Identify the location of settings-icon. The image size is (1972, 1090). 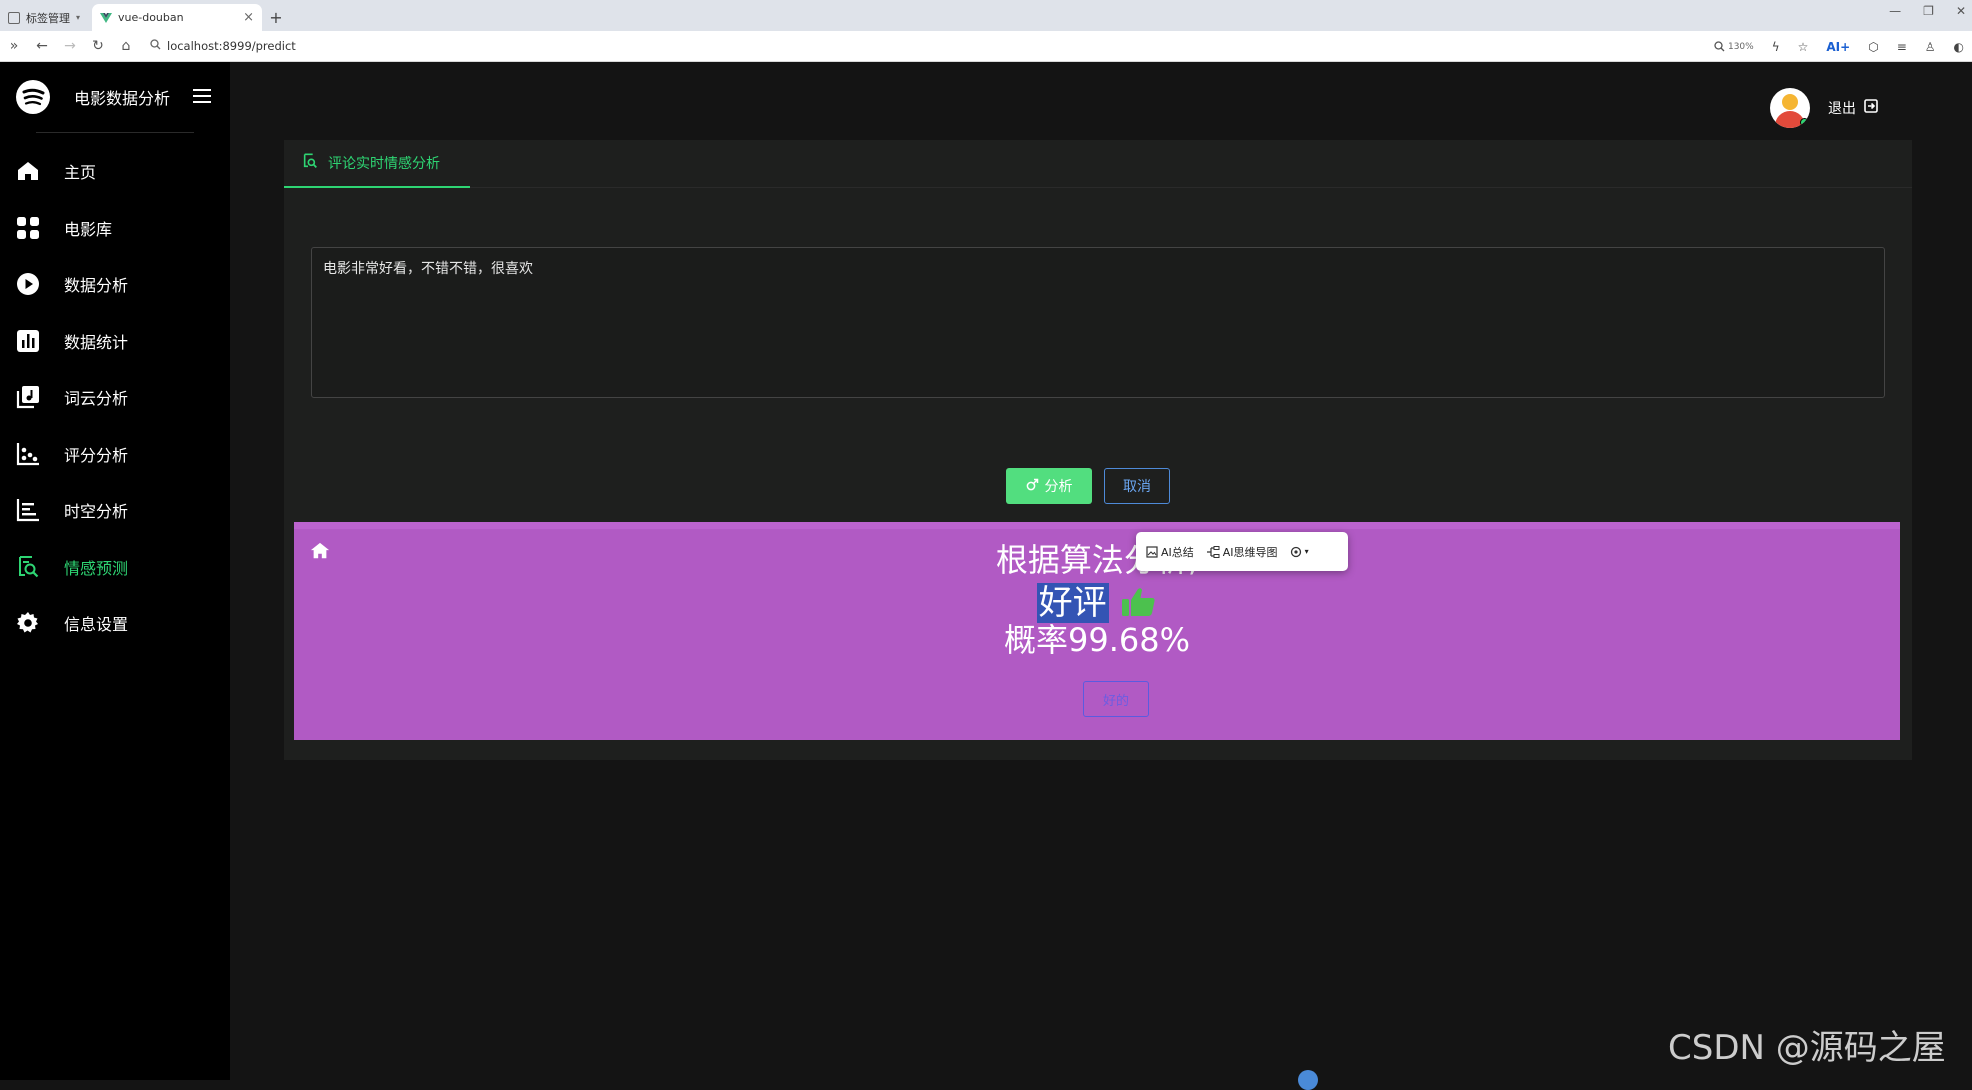
(1295, 551).